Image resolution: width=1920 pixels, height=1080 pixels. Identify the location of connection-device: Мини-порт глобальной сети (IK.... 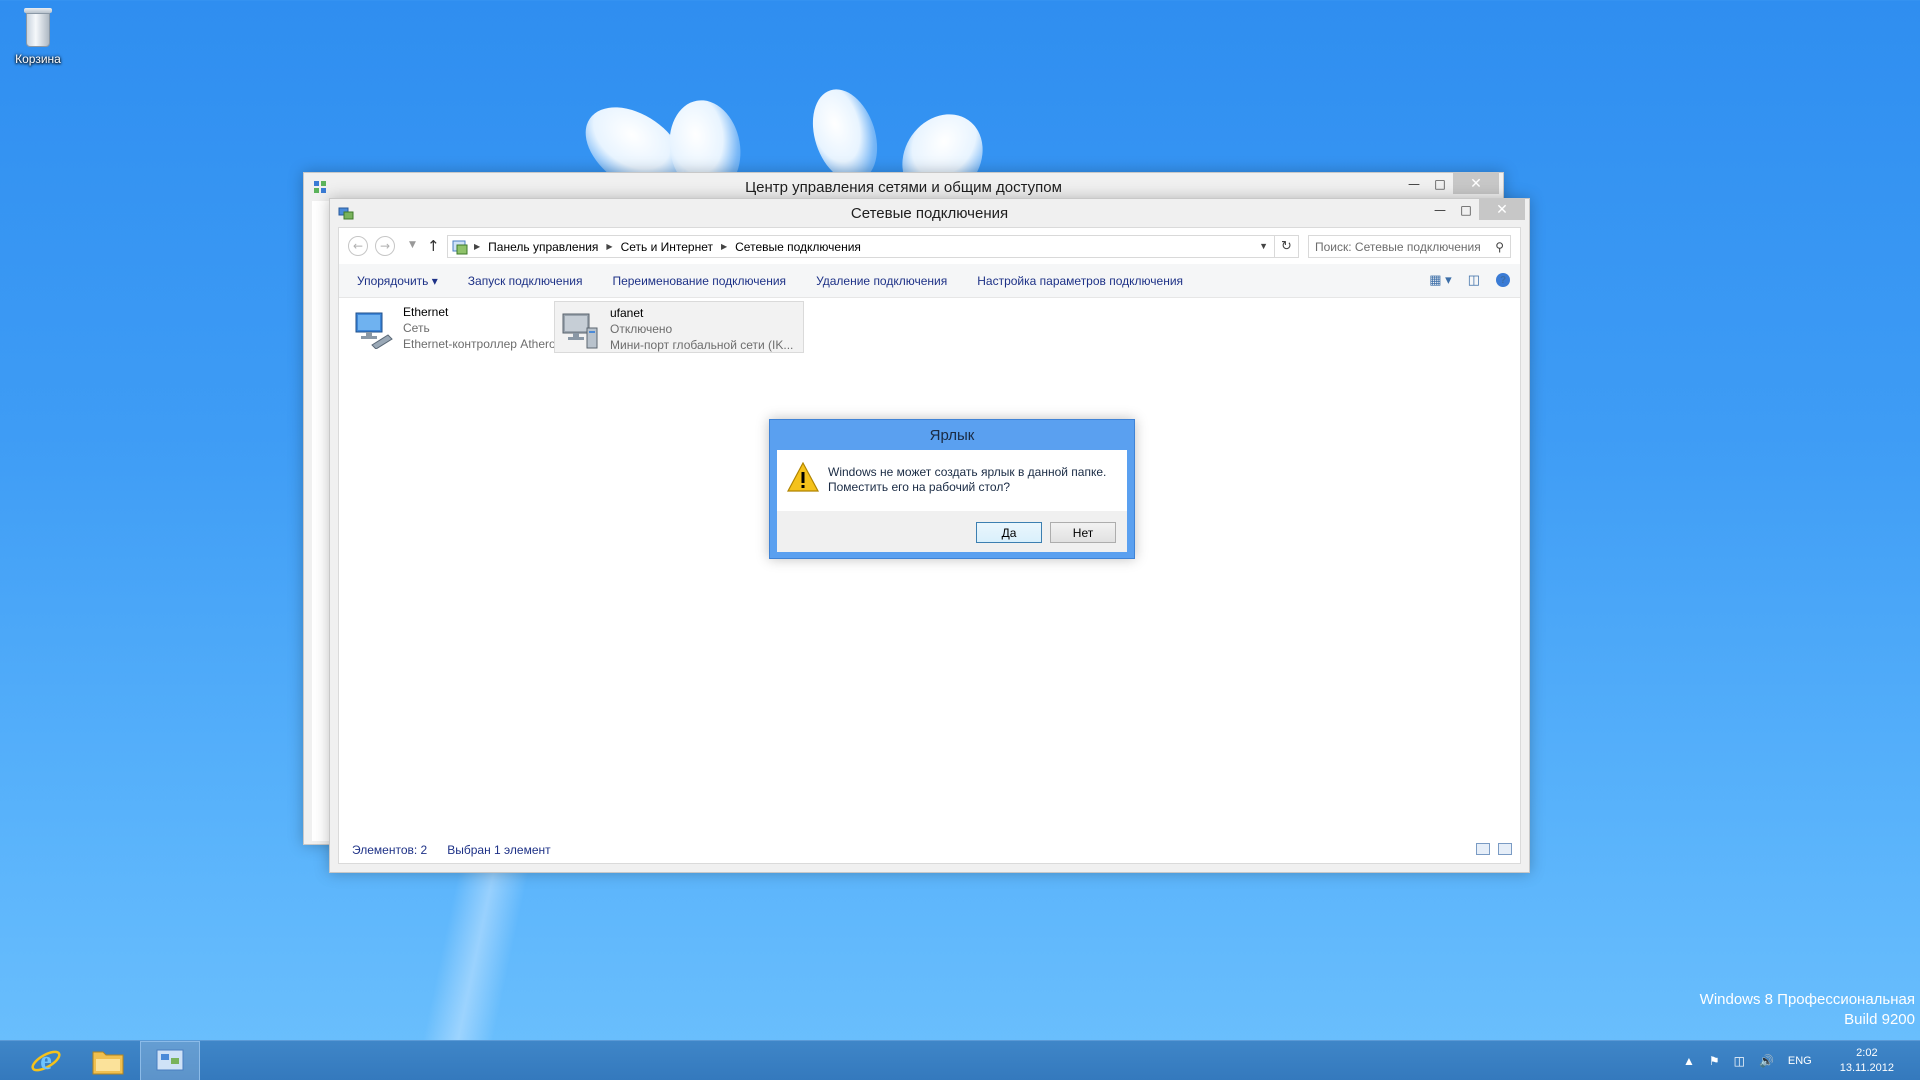
(702, 345).